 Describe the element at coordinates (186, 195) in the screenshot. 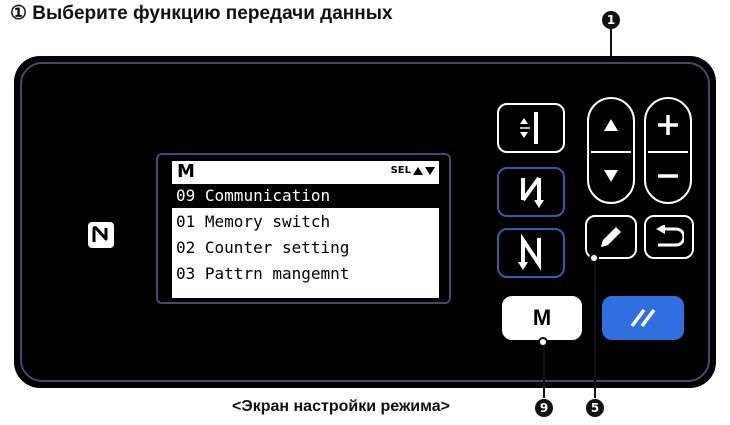

I see `menu-item-number: 09` at that location.